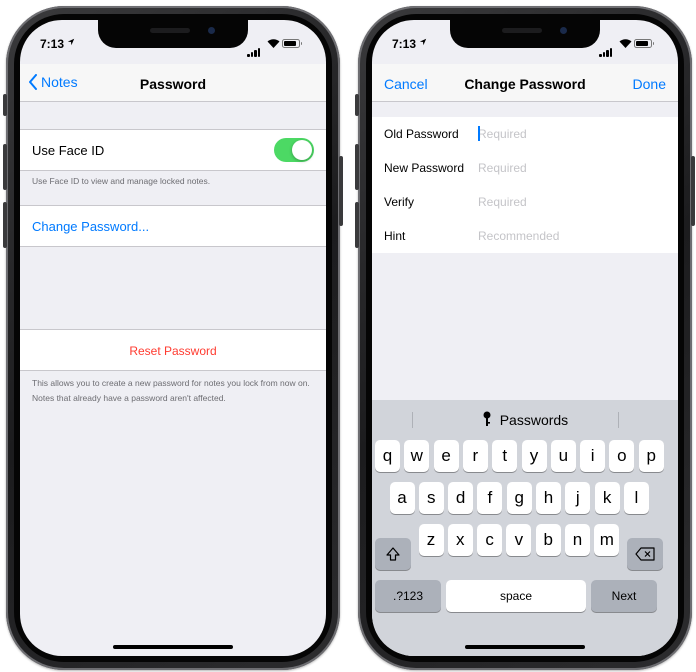 This screenshot has height=672, width=696. Describe the element at coordinates (460, 540) in the screenshot. I see `key-x: x` at that location.